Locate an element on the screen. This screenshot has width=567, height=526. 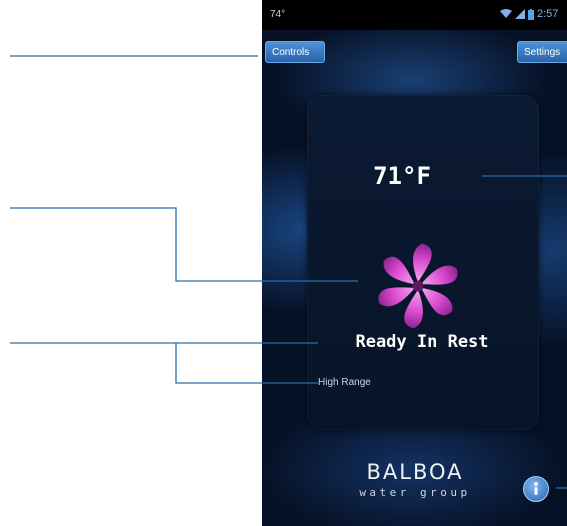
status-text: Ready In Rest is located at coordinates (422, 342).